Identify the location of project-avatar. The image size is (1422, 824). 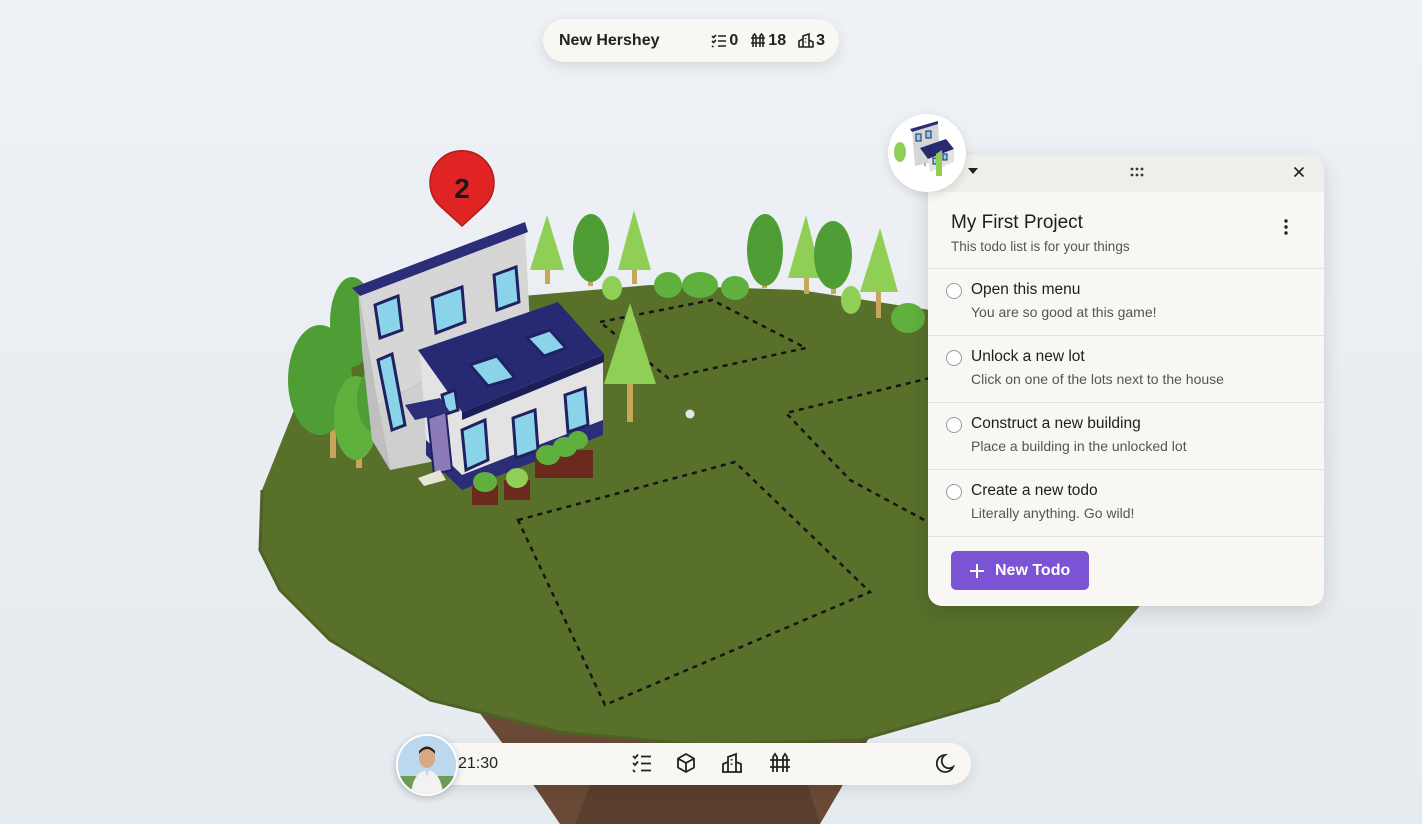
(927, 153).